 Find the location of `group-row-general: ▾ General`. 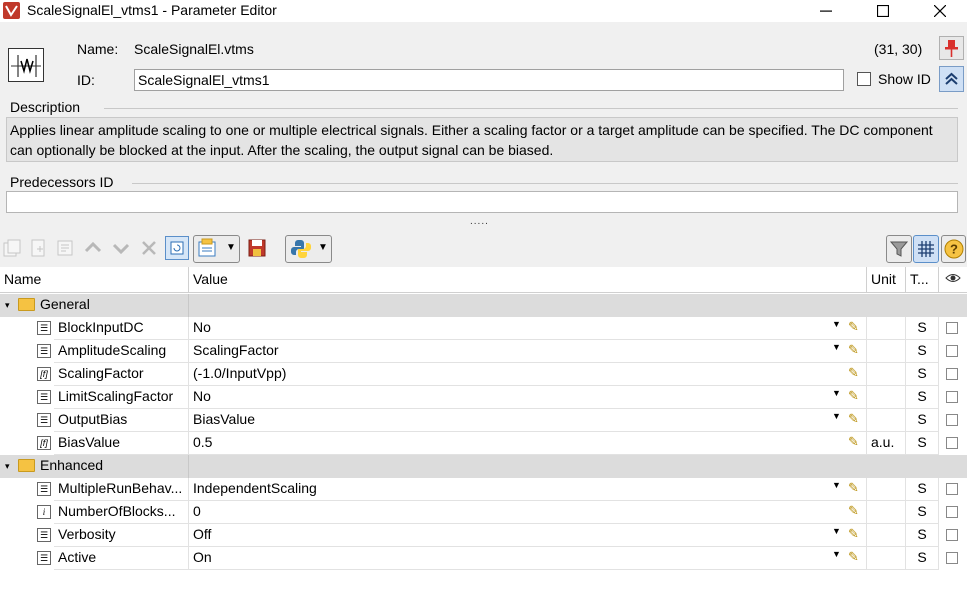

group-row-general: ▾ General is located at coordinates (483, 305).